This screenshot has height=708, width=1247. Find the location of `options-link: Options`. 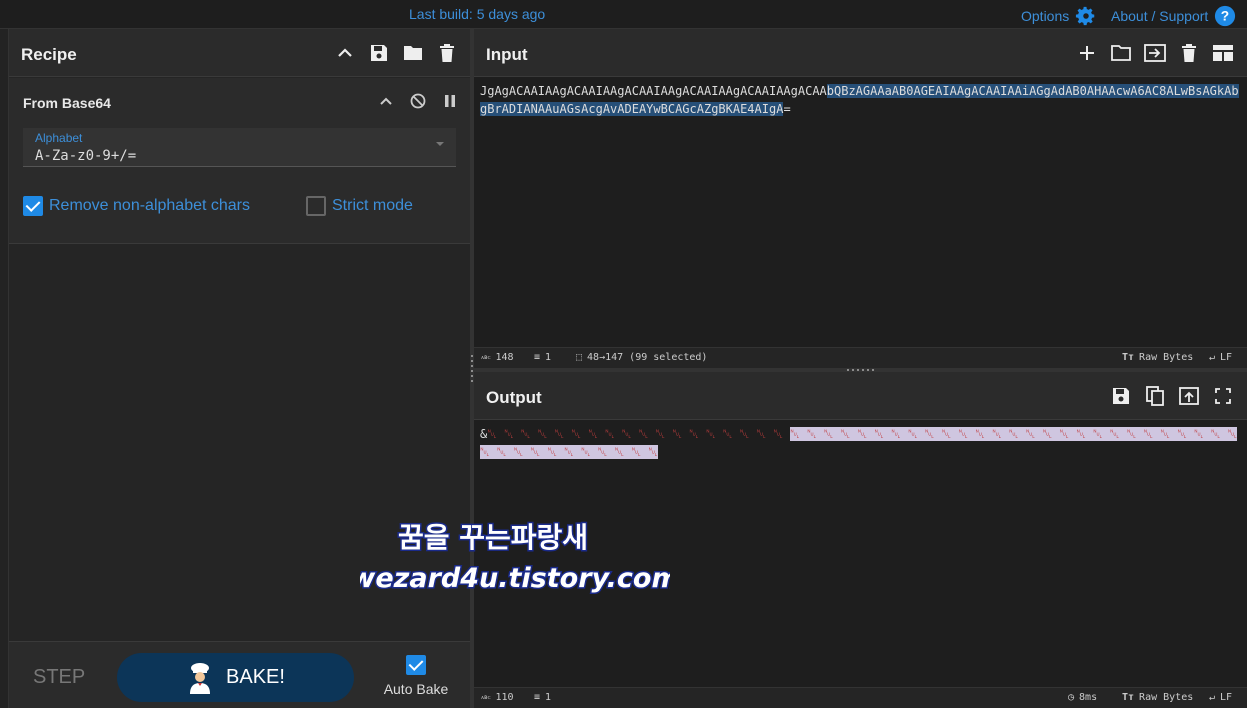

options-link: Options is located at coordinates (1059, 16).